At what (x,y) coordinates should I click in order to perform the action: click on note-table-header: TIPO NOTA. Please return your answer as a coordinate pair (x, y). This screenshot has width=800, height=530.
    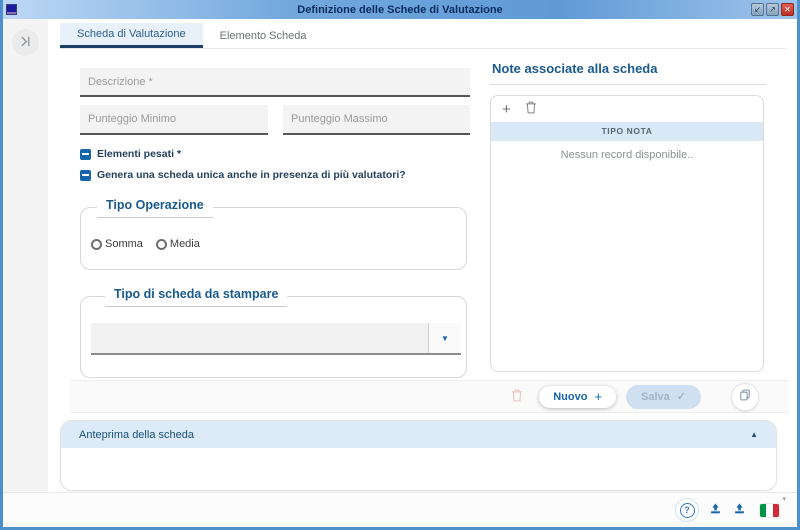
    Looking at the image, I should click on (627, 131).